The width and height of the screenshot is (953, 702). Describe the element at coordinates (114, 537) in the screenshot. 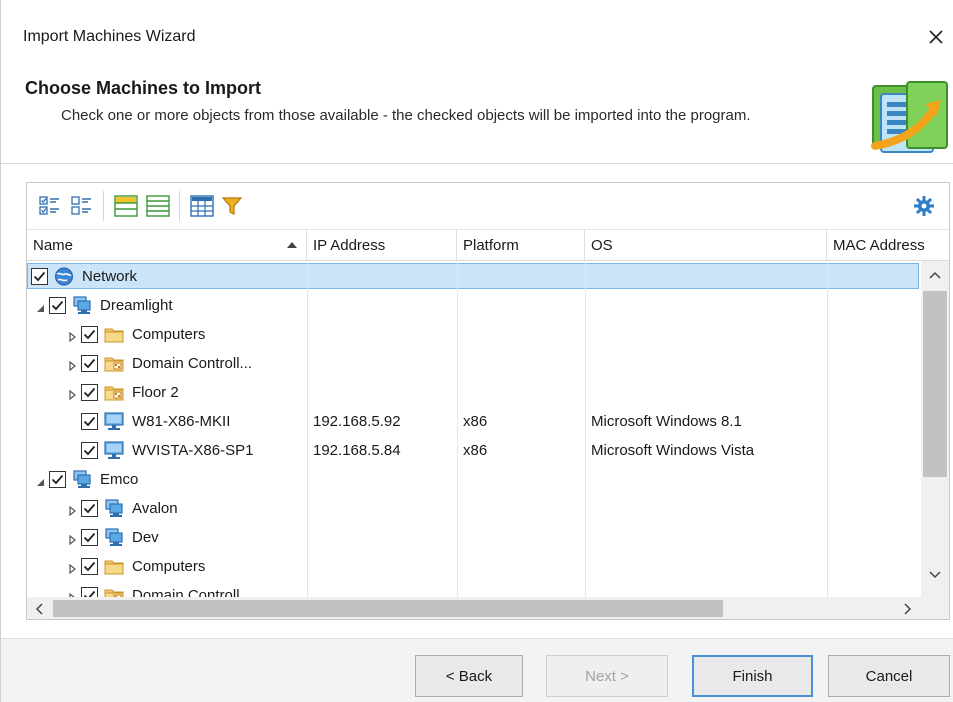

I see `workgroup-icon` at that location.